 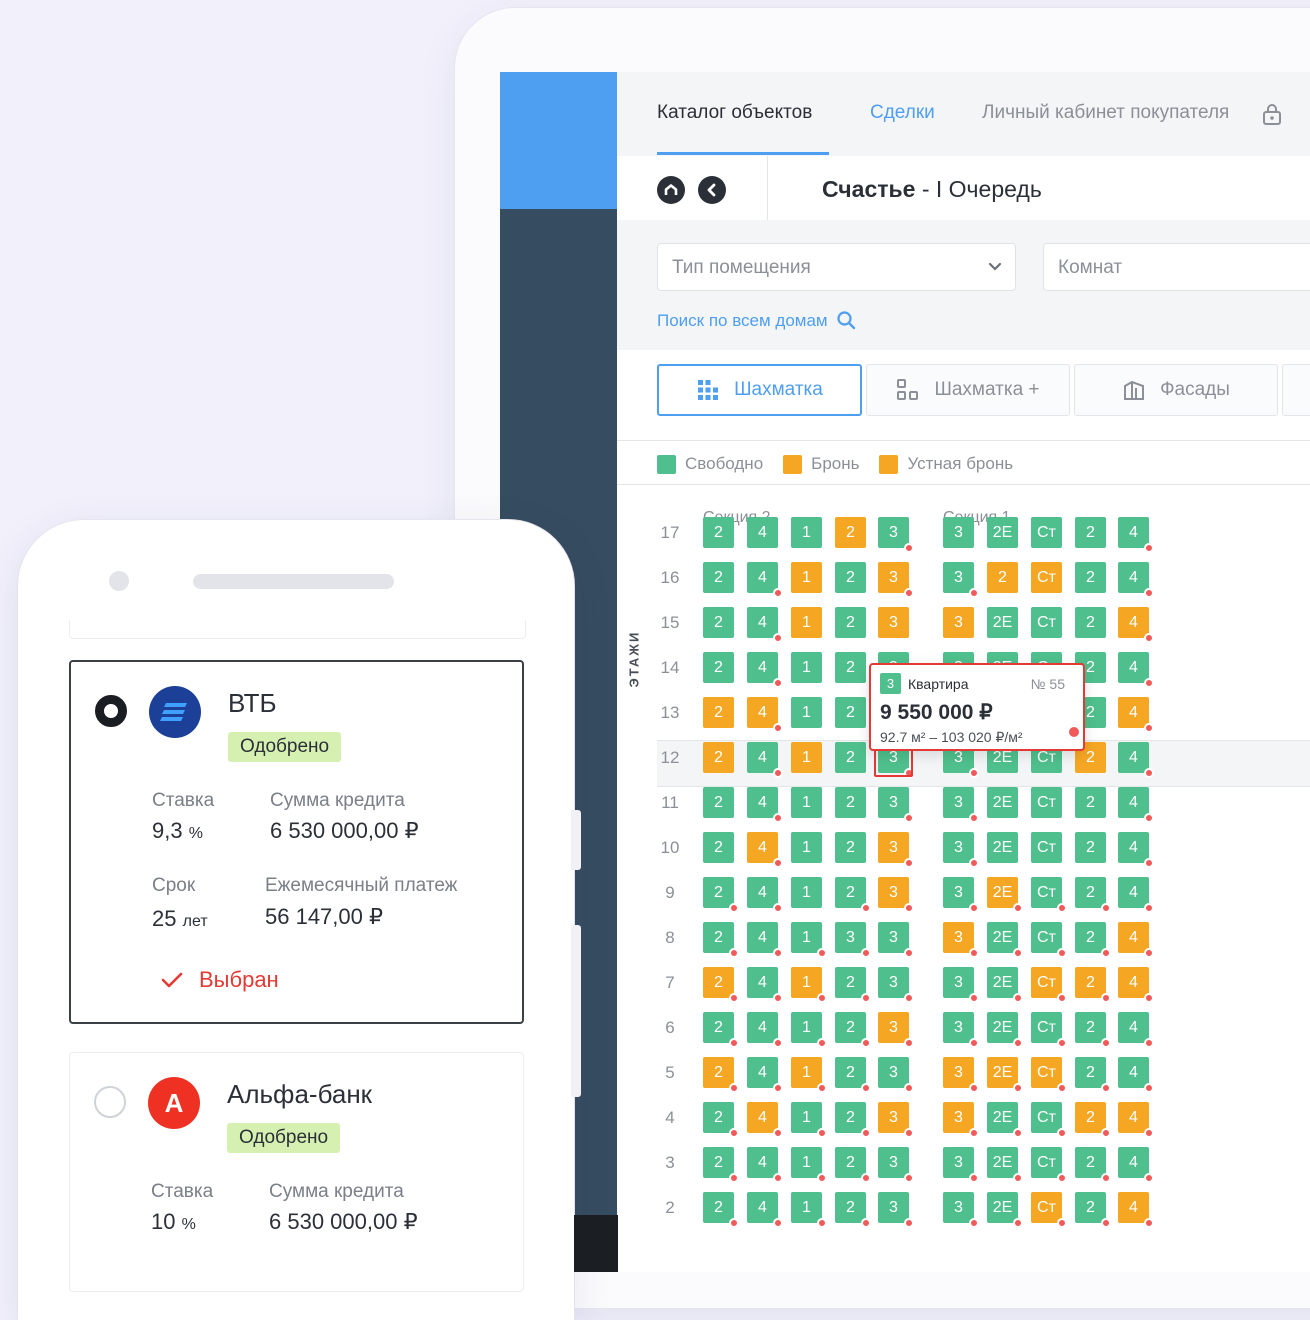 What do you see at coordinates (968, 390) in the screenshot?
I see `tab-chessboard-plus: Шахматка +` at bounding box center [968, 390].